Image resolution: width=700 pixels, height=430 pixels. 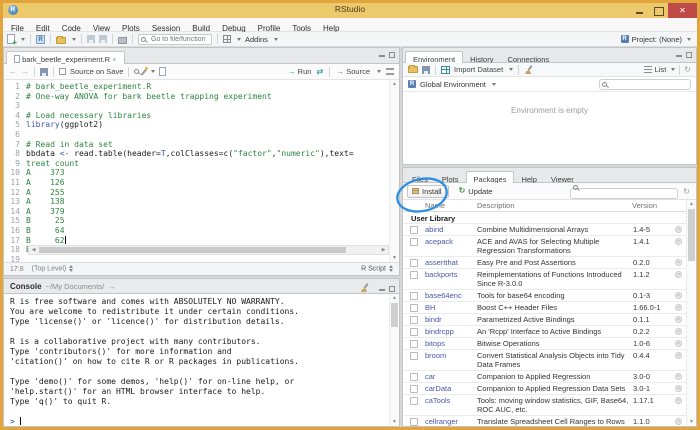 What do you see at coordinates (114, 59) in the screenshot?
I see `close-tab-icon: ×` at bounding box center [114, 59].